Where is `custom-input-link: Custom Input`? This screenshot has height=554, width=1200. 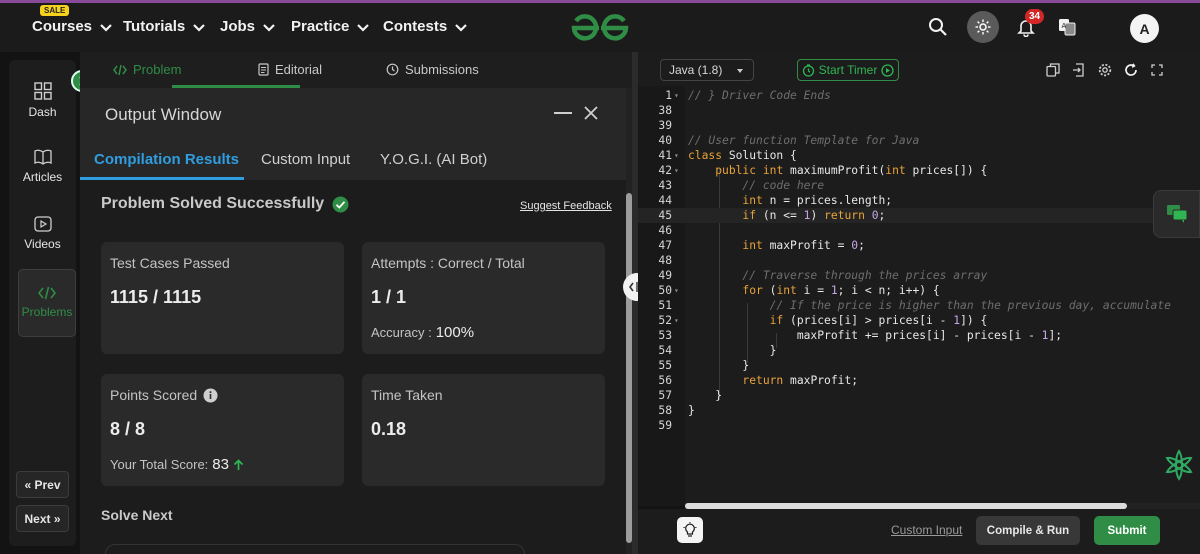 custom-input-link: Custom Input is located at coordinates (926, 530).